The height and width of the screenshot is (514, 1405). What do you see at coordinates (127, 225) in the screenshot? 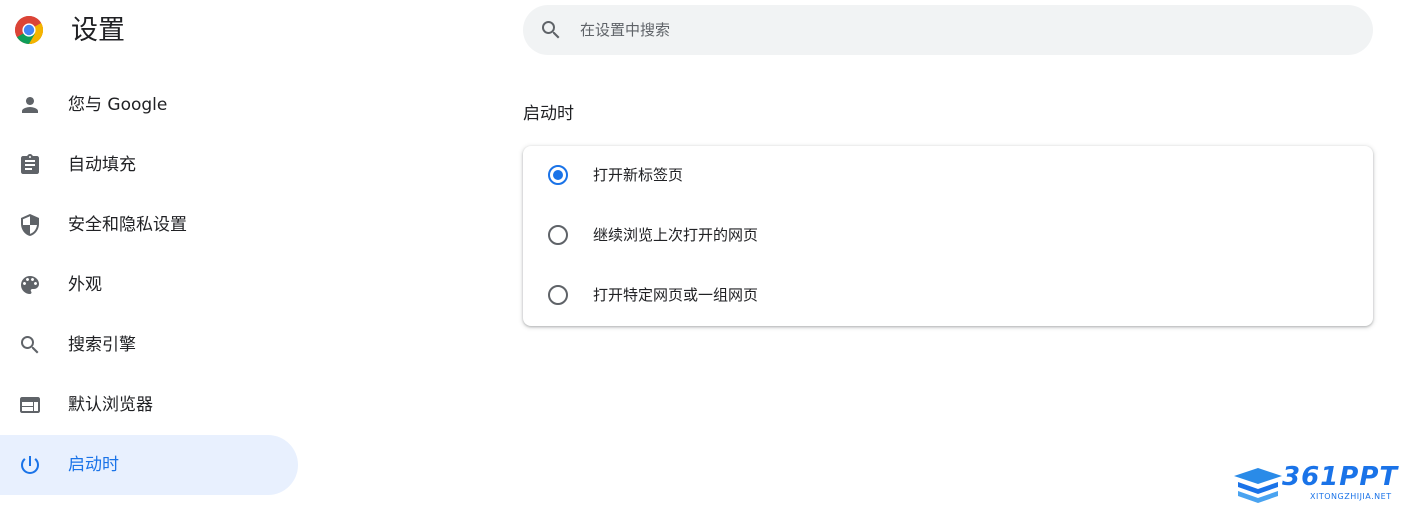
I see `sidebar-item-label: 安全和隐私设置` at bounding box center [127, 225].